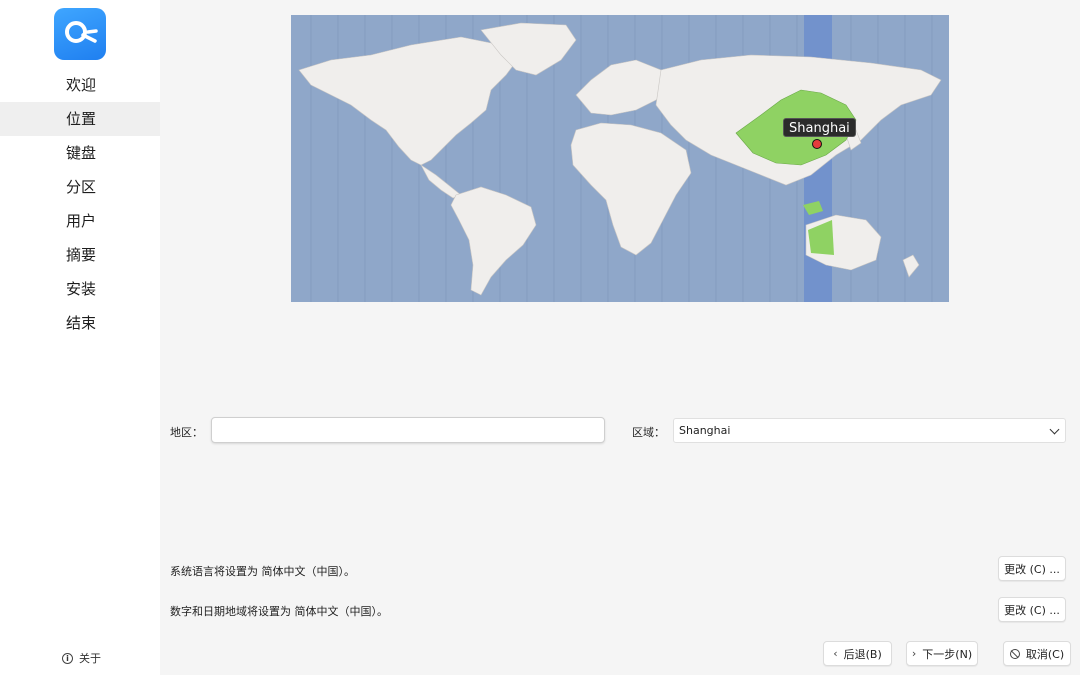 The width and height of the screenshot is (1080, 675). I want to click on selected-city-label: Shanghai, so click(819, 127).